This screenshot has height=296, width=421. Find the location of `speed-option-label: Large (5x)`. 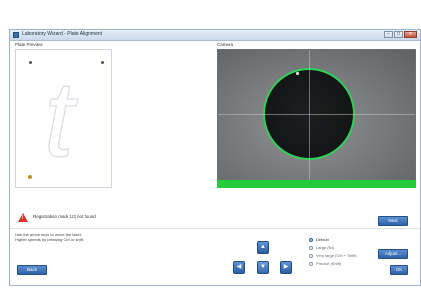

speed-option-label: Large (5x) is located at coordinates (325, 247).